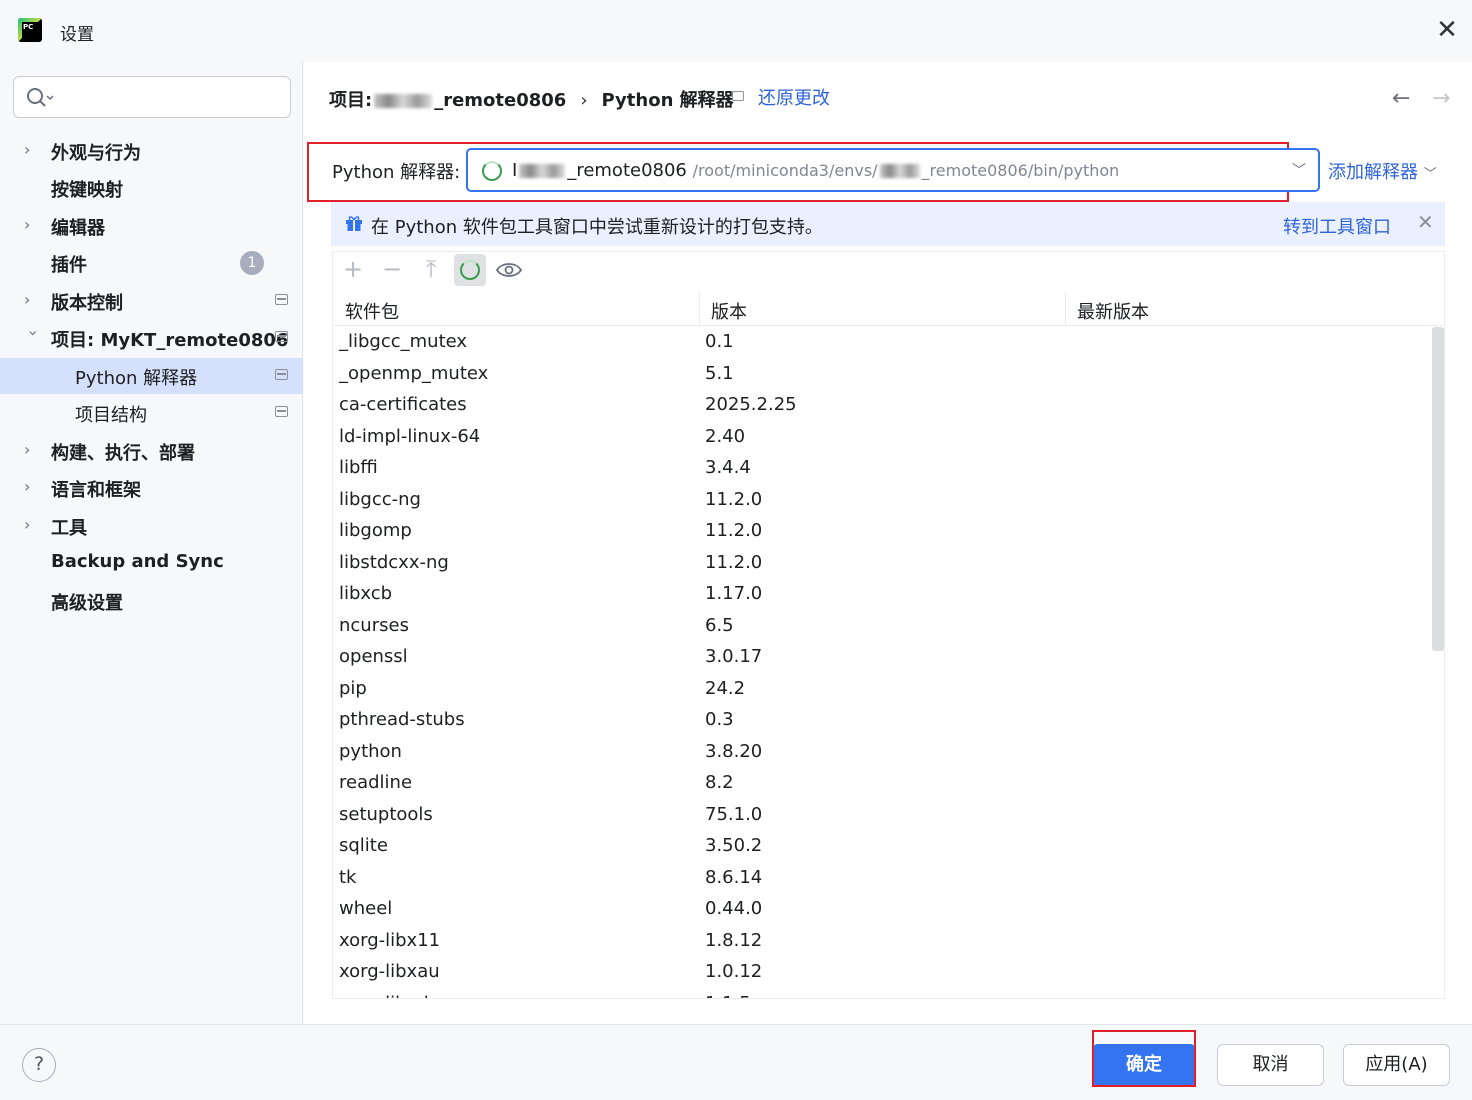  I want to click on package-name: tk, so click(348, 877).